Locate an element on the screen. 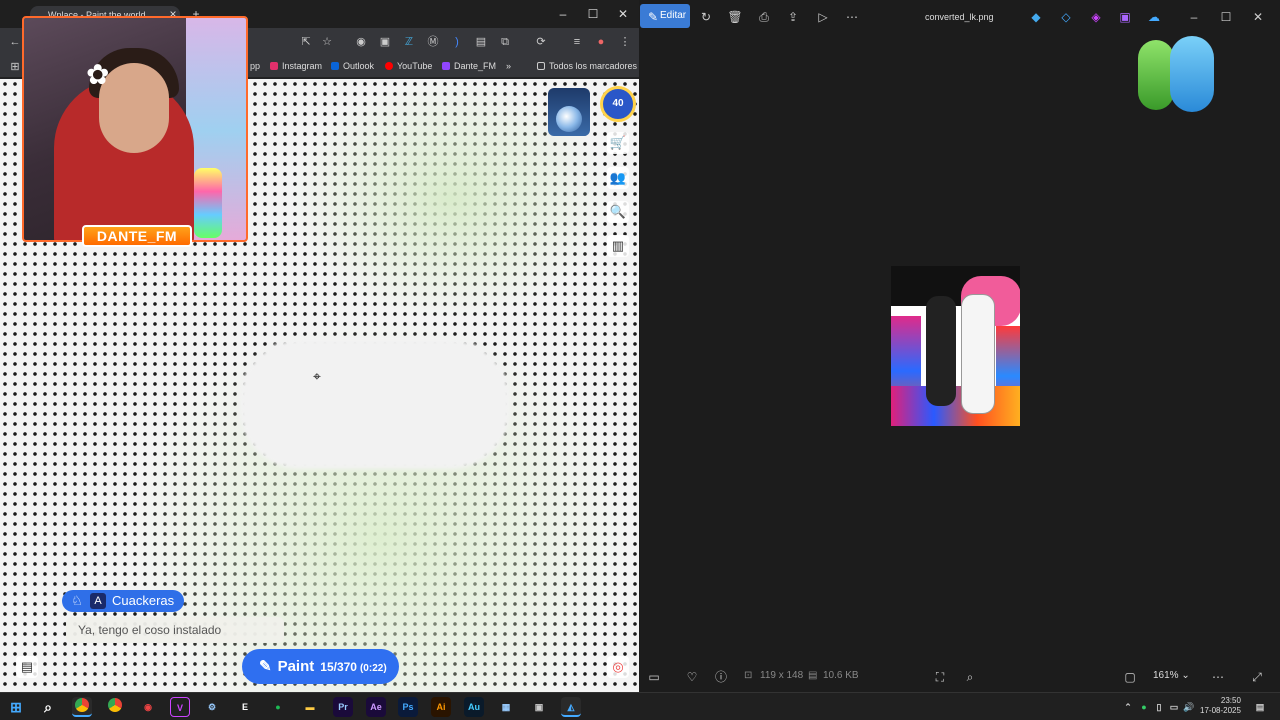  windows-start-icon: ⊞ is located at coordinates (16, 707).